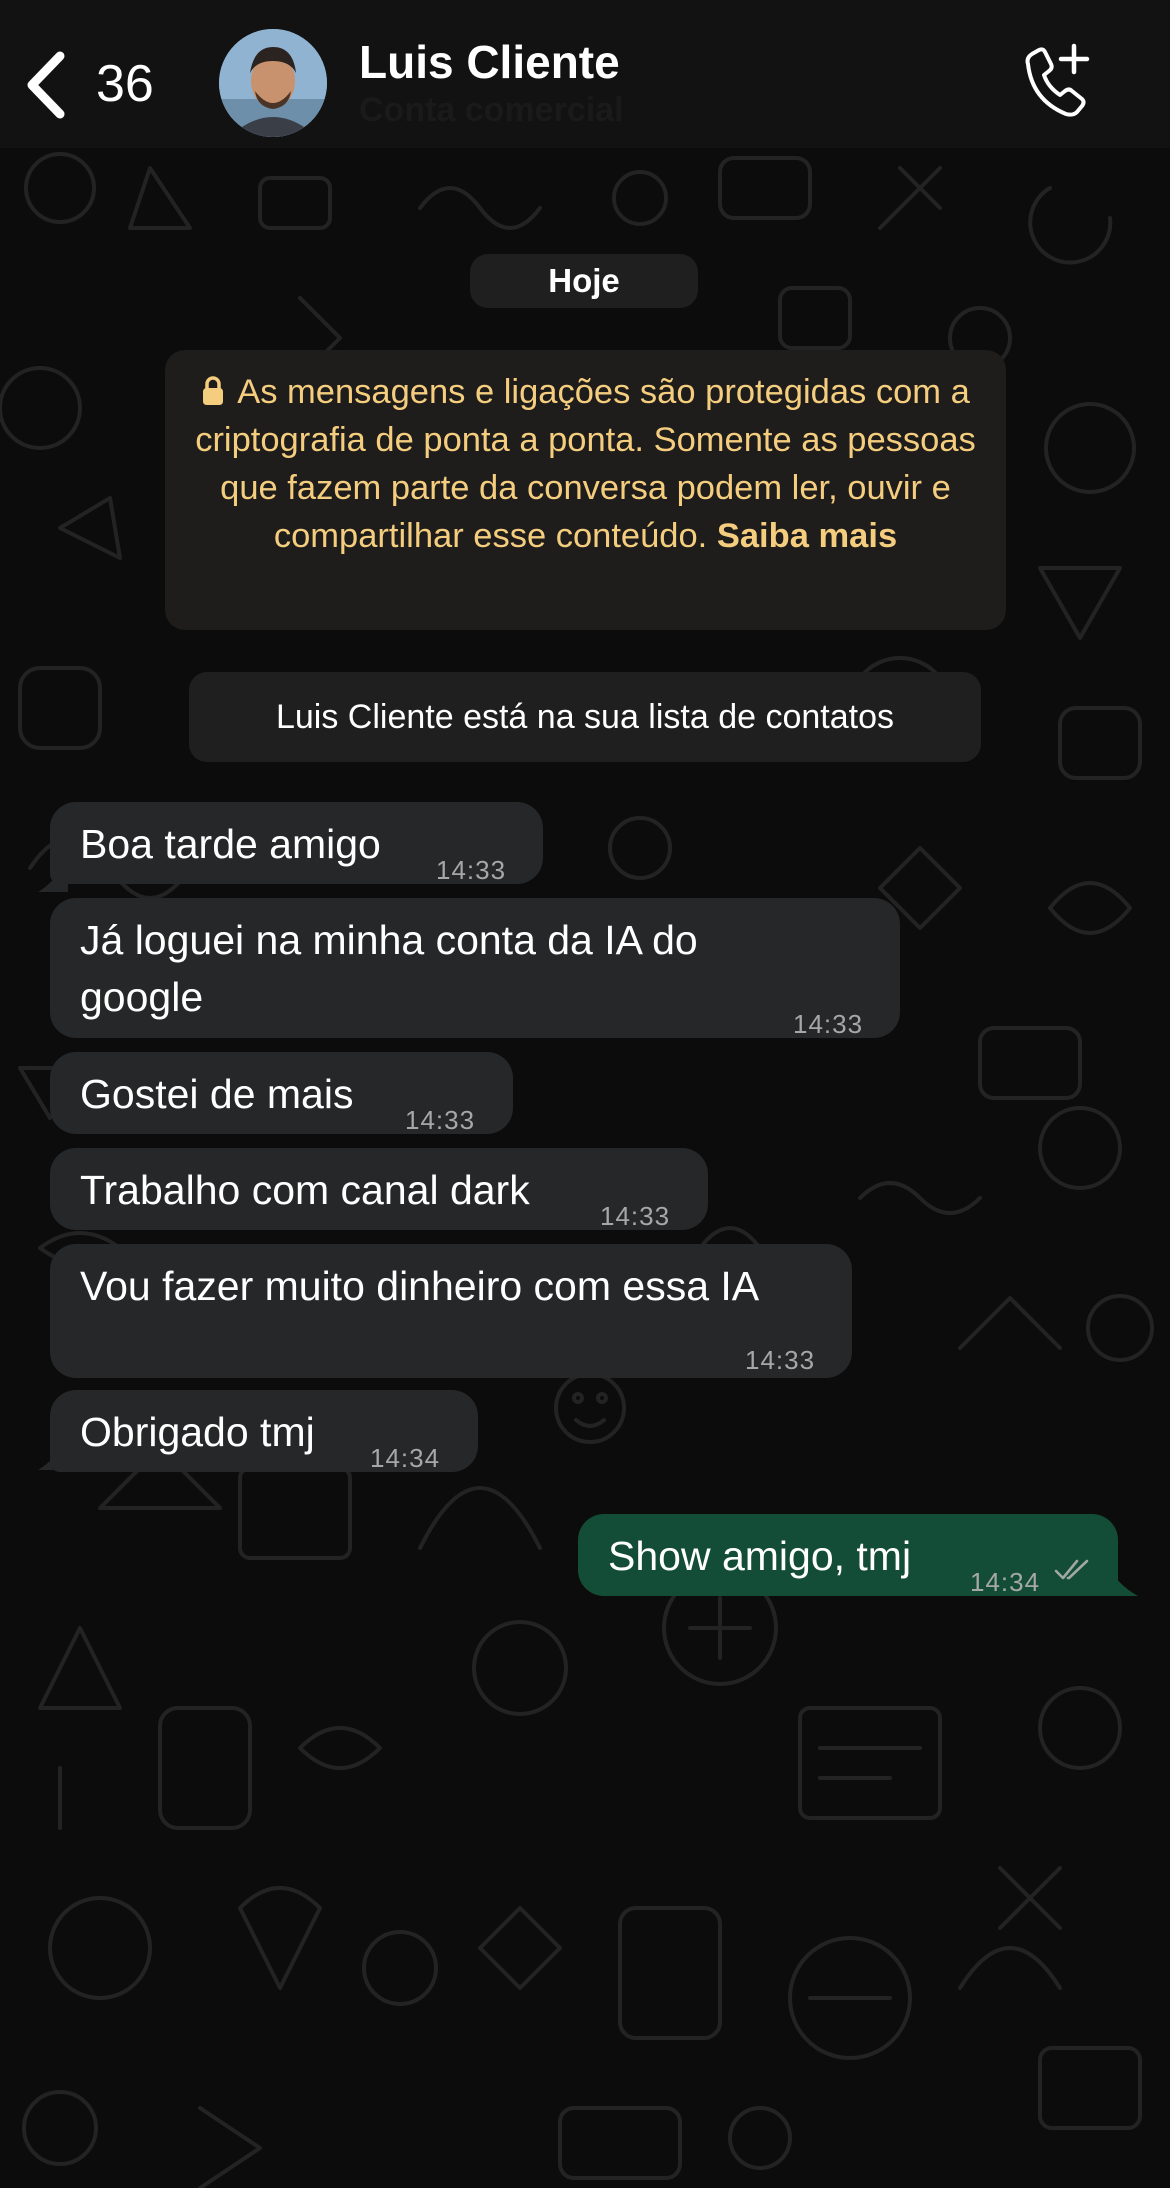 The height and width of the screenshot is (2188, 1170). What do you see at coordinates (230, 844) in the screenshot?
I see `message-text: Boa tarde amigo` at bounding box center [230, 844].